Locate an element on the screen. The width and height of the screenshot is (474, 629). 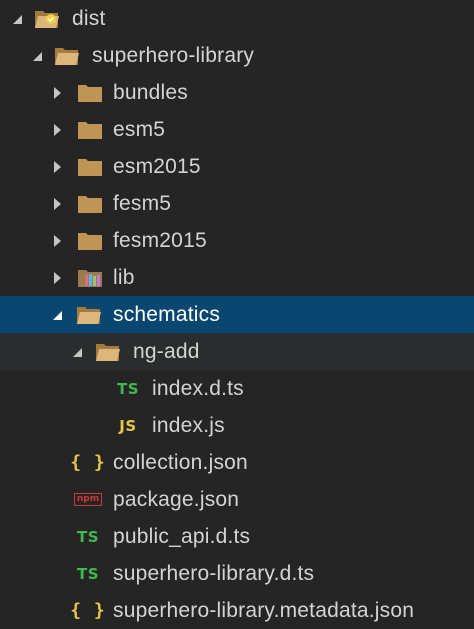
tree-item-esm2015: esm2015 is located at coordinates (237, 166).